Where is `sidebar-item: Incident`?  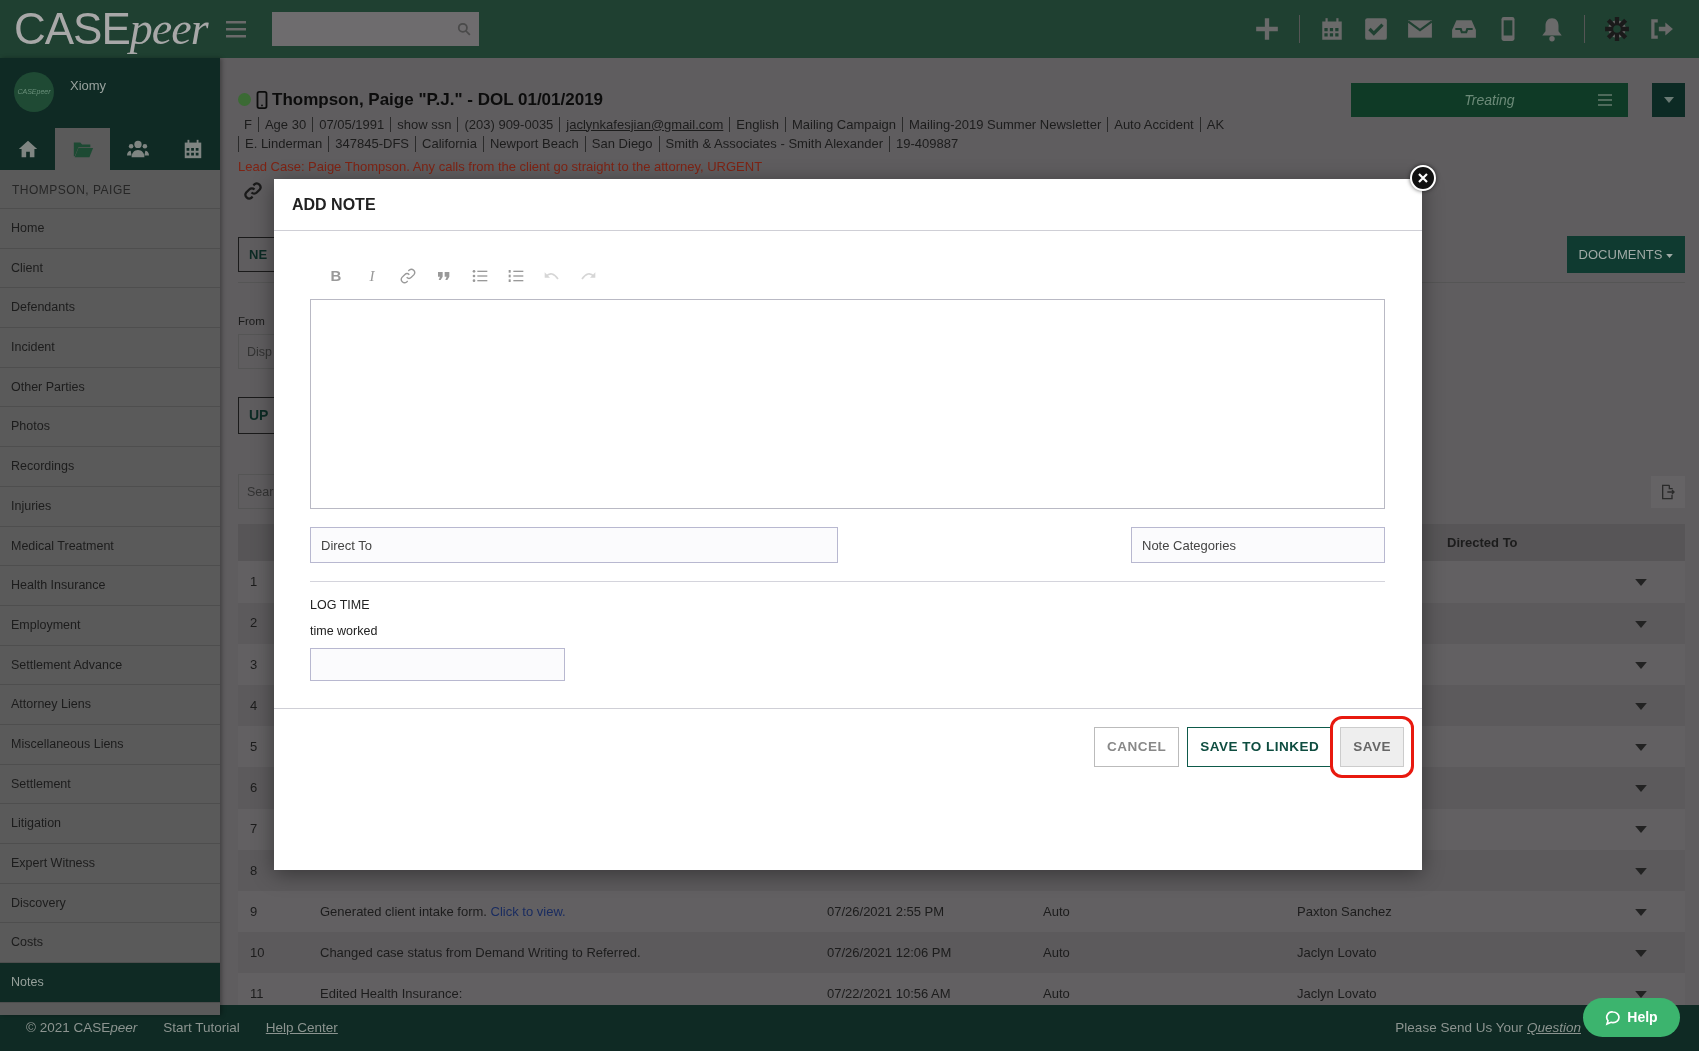 sidebar-item: Incident is located at coordinates (110, 348).